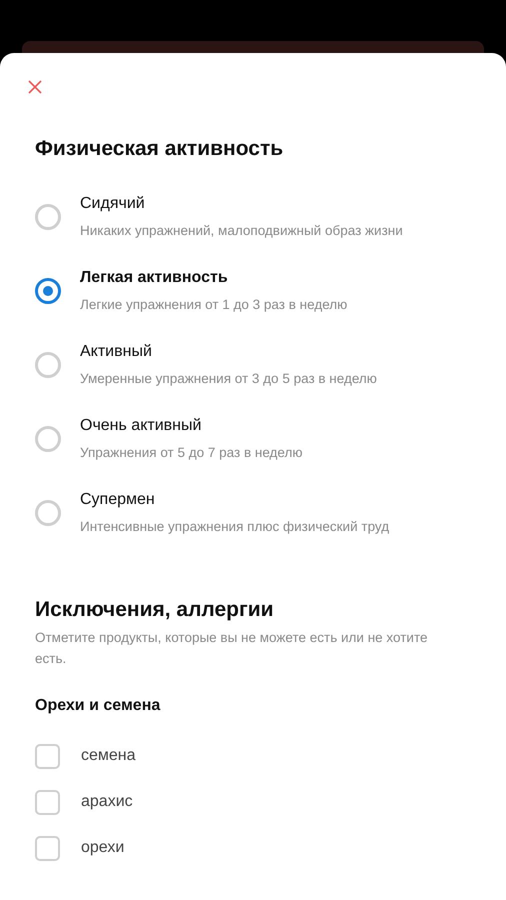 The width and height of the screenshot is (506, 900). I want to click on checkbox-item: арахис, so click(253, 802).